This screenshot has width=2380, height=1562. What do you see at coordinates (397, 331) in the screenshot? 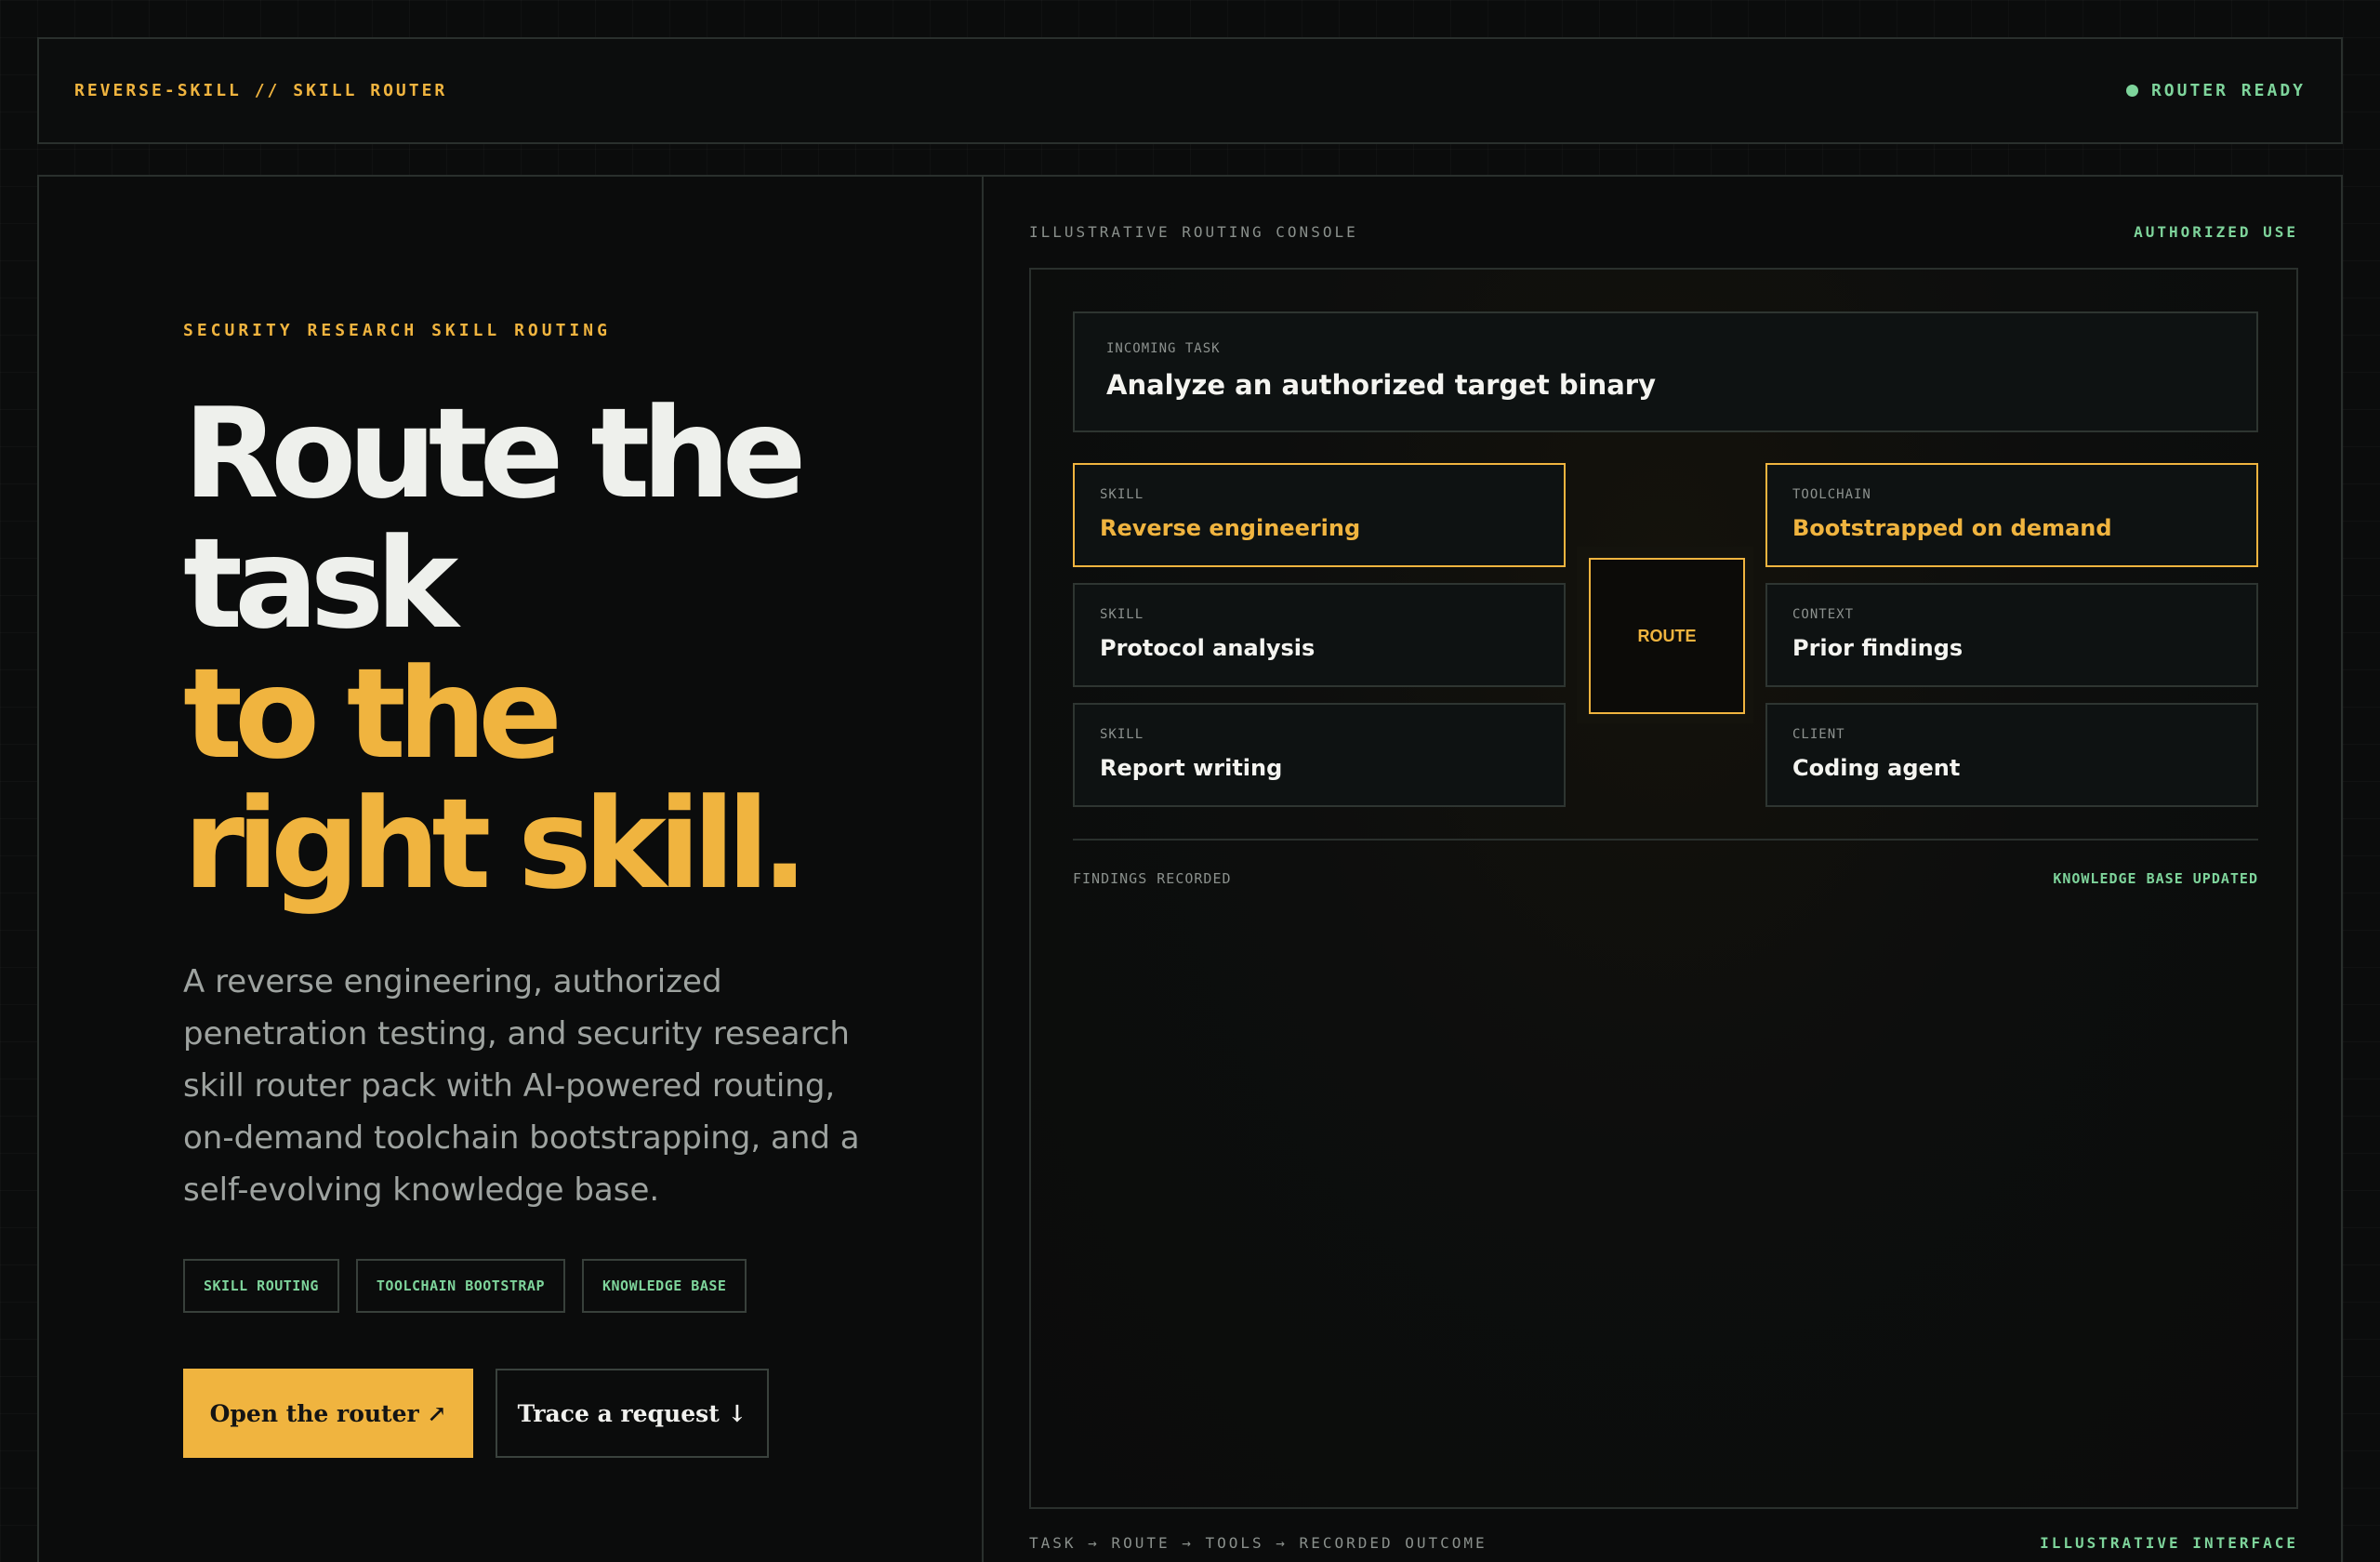
I see `hero-eyebrow: SECURITY RESEARCH SKILL ROUTING` at bounding box center [397, 331].